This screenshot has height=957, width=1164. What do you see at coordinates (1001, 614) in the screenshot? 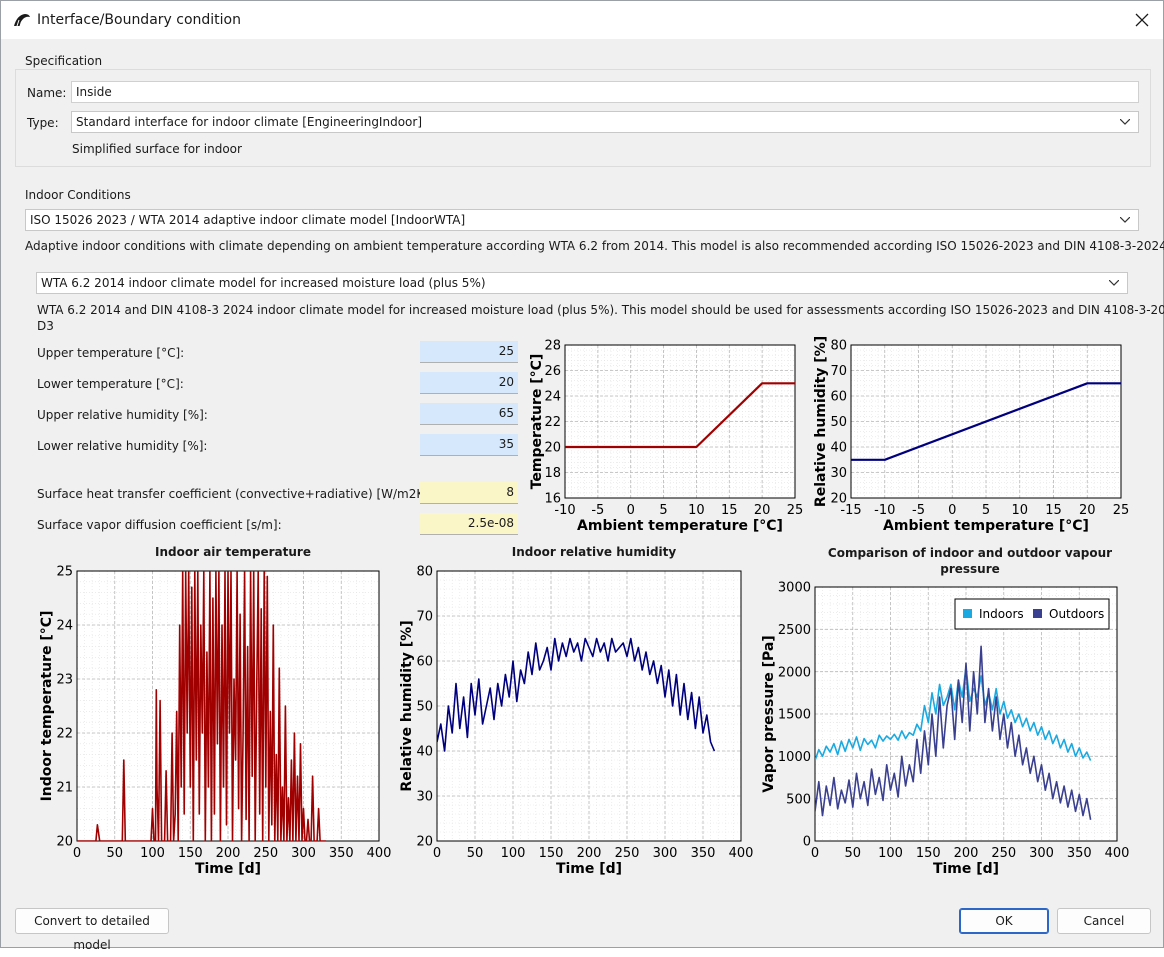
I see `legend-label: Indoors` at bounding box center [1001, 614].